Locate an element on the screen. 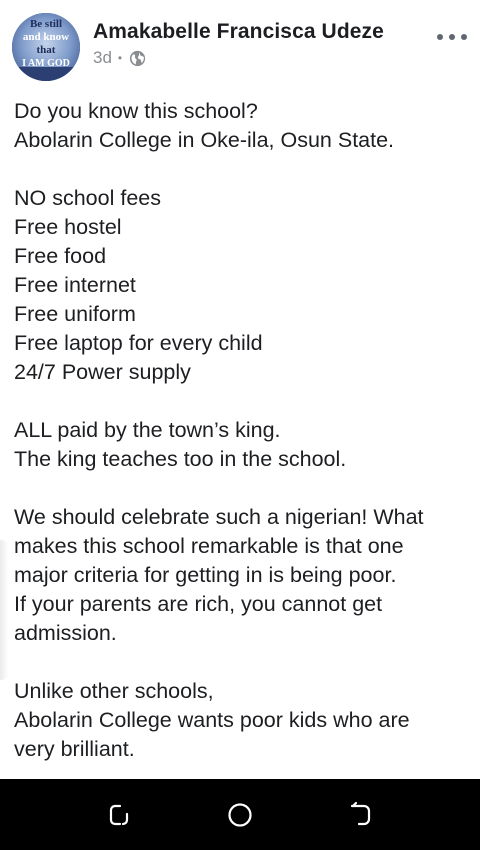  post-text-line: NO school fees is located at coordinates (87, 198).